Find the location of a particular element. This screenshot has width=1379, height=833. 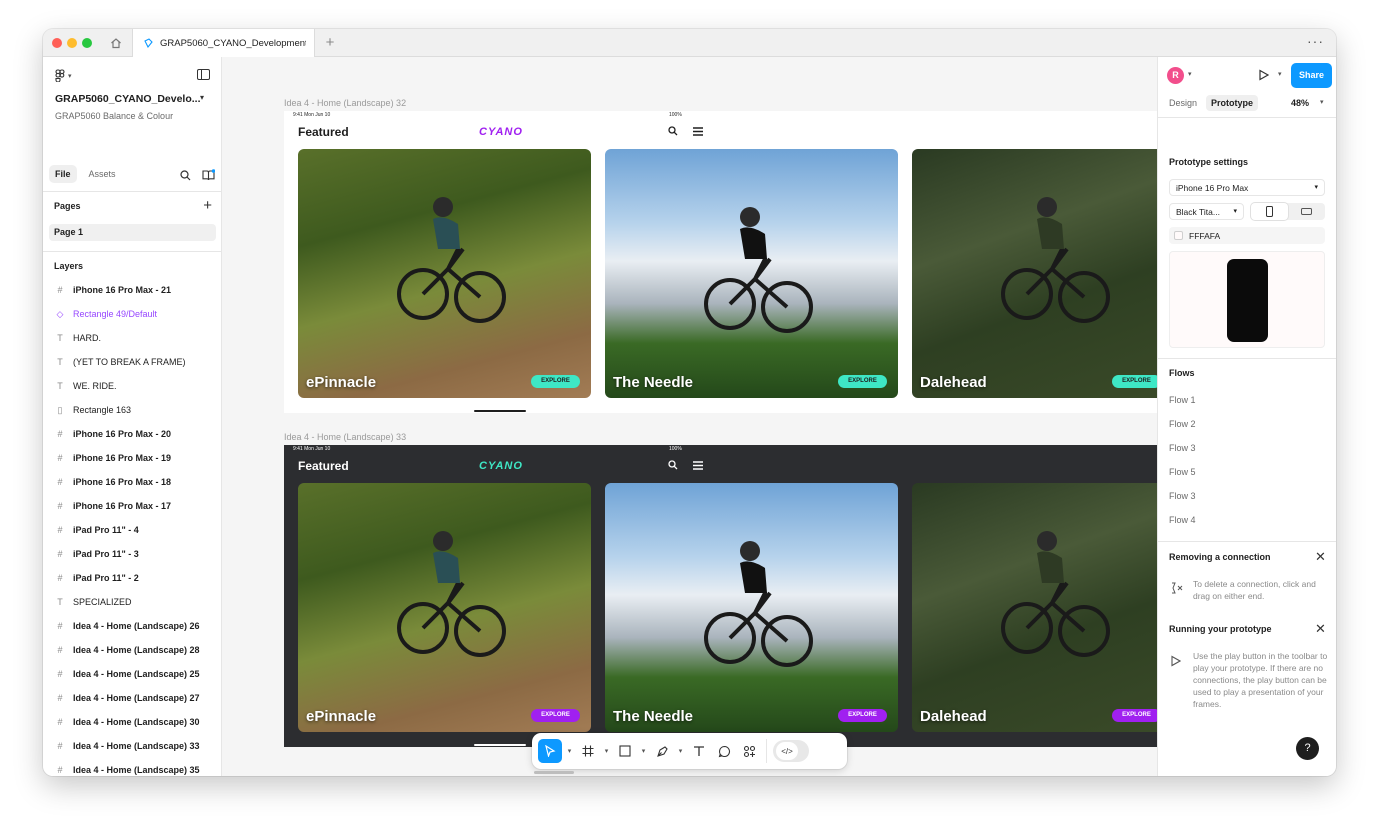

move-tool is located at coordinates (550, 751).